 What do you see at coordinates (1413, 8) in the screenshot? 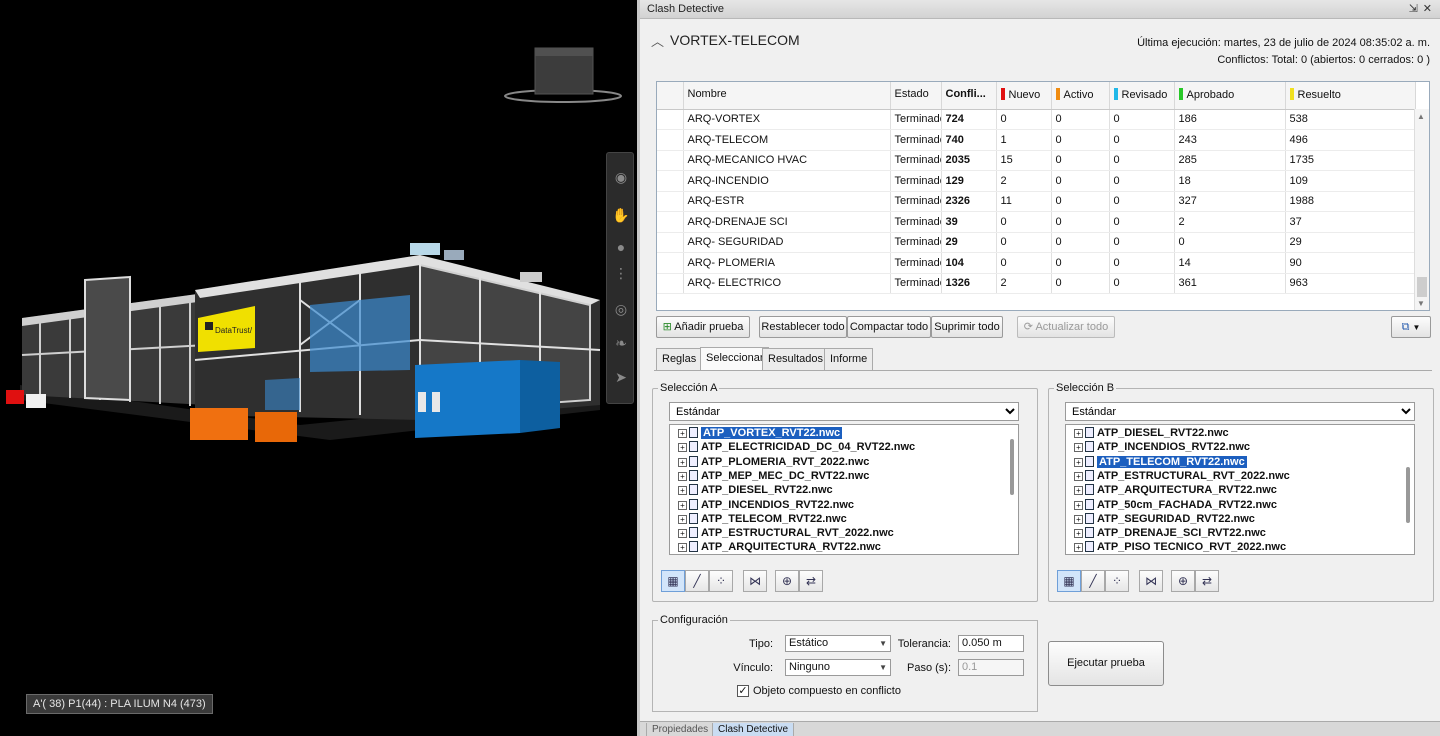
I see `pin-icon: ⇲` at bounding box center [1413, 8].